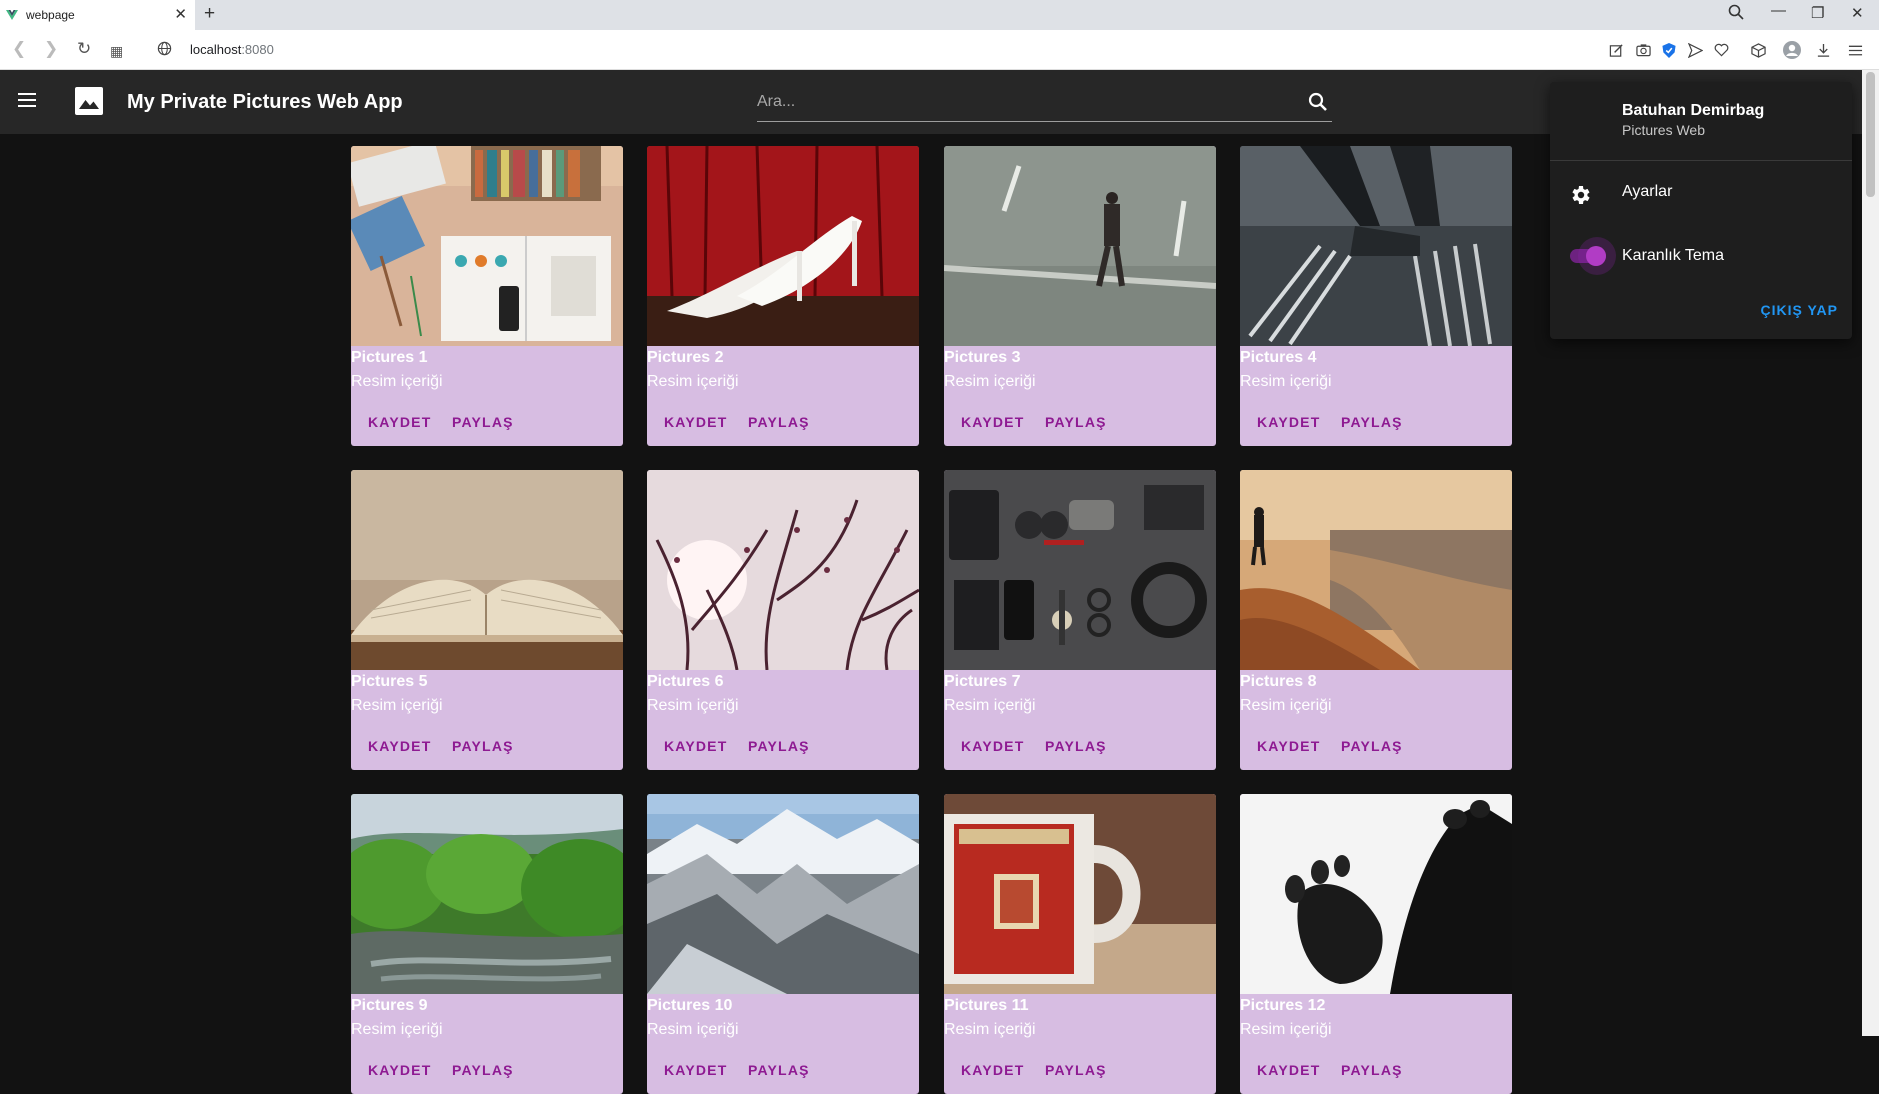  I want to click on reload-icon: ↻, so click(84, 49).